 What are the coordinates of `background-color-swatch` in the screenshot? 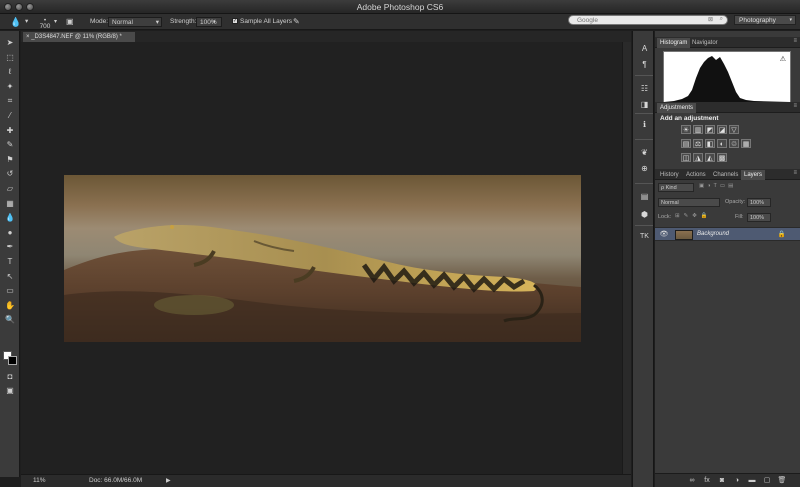 It's located at (12, 360).